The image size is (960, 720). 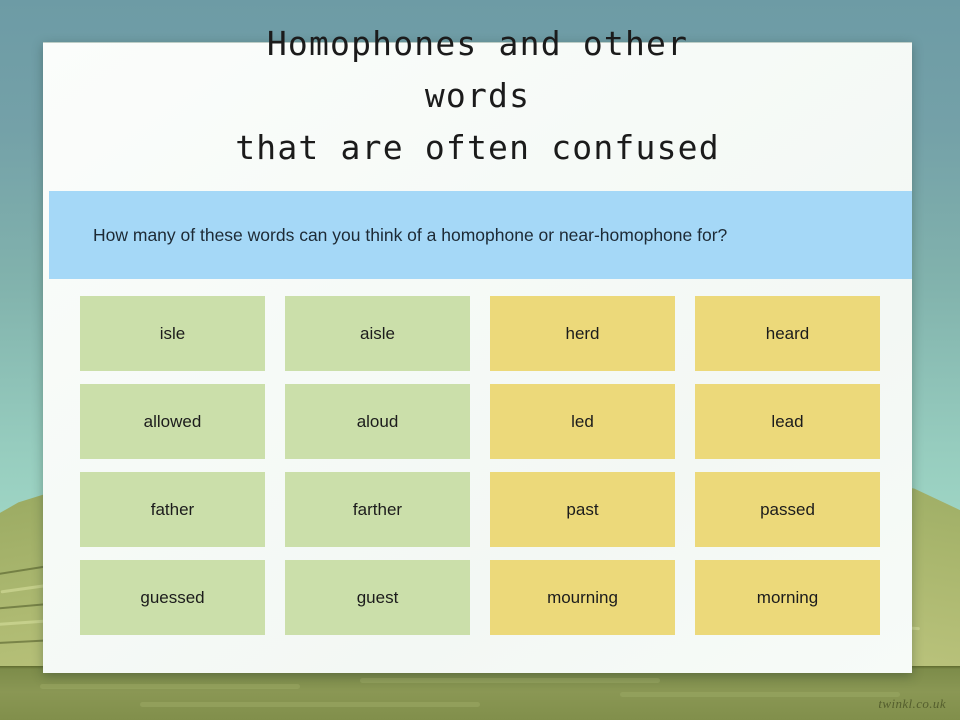 What do you see at coordinates (787, 421) in the screenshot?
I see `word-cell: lead` at bounding box center [787, 421].